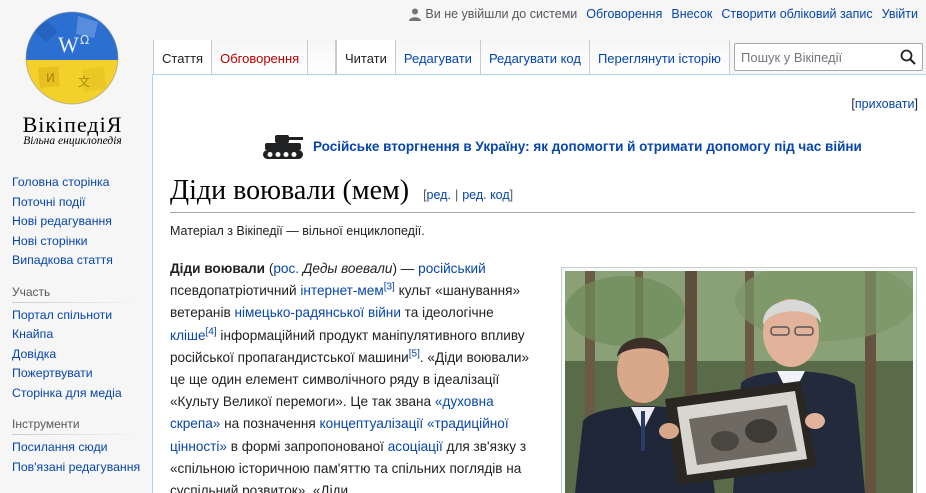  I want to click on tab-article: Стаття, so click(183, 57).